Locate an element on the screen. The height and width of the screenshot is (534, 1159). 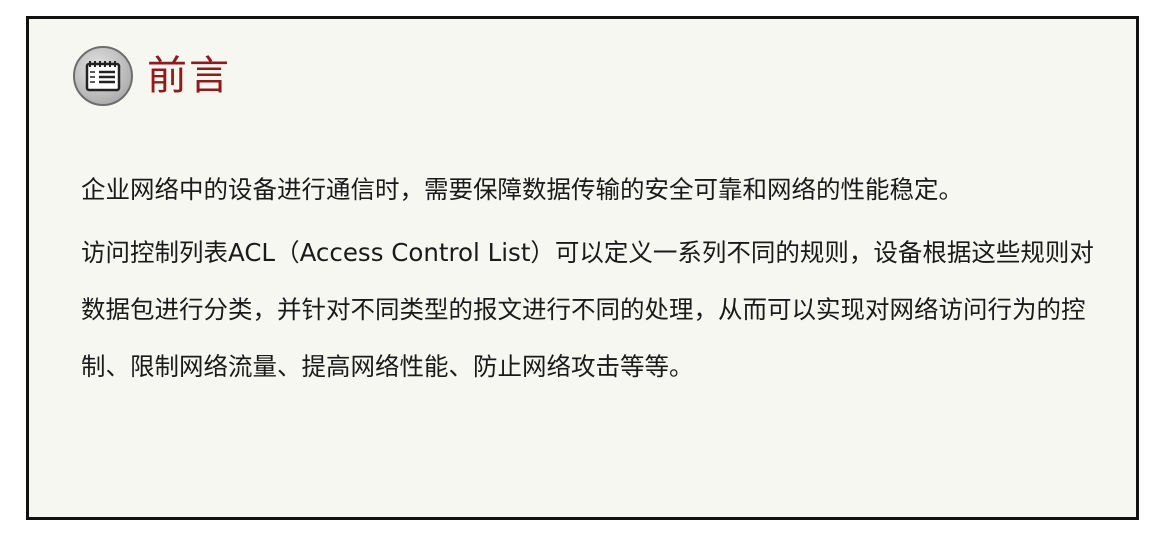
panel-header: 前言 is located at coordinates (152, 76).